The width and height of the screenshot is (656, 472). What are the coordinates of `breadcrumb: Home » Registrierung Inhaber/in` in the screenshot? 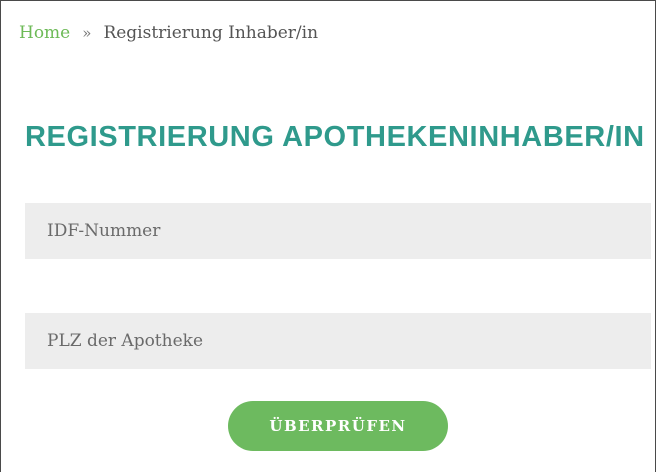 It's located at (168, 33).